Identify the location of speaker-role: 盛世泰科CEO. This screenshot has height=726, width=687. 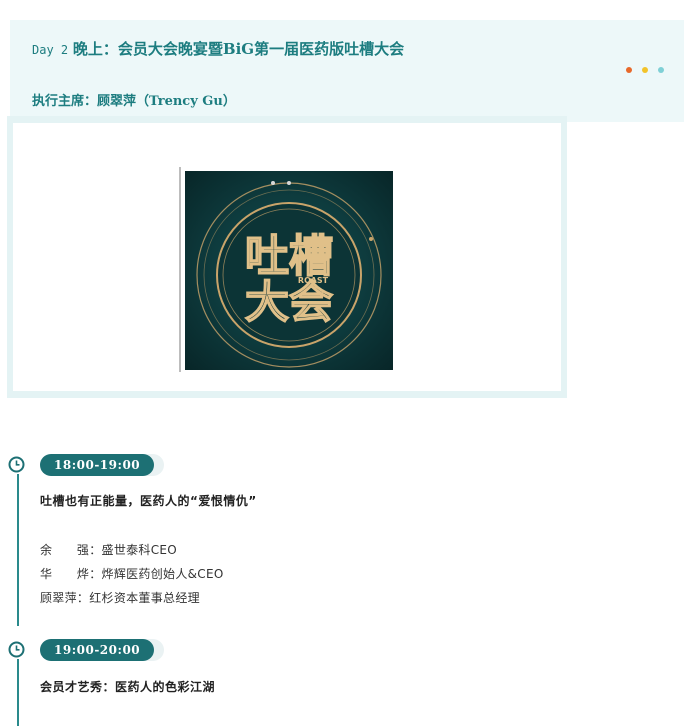
(139, 550).